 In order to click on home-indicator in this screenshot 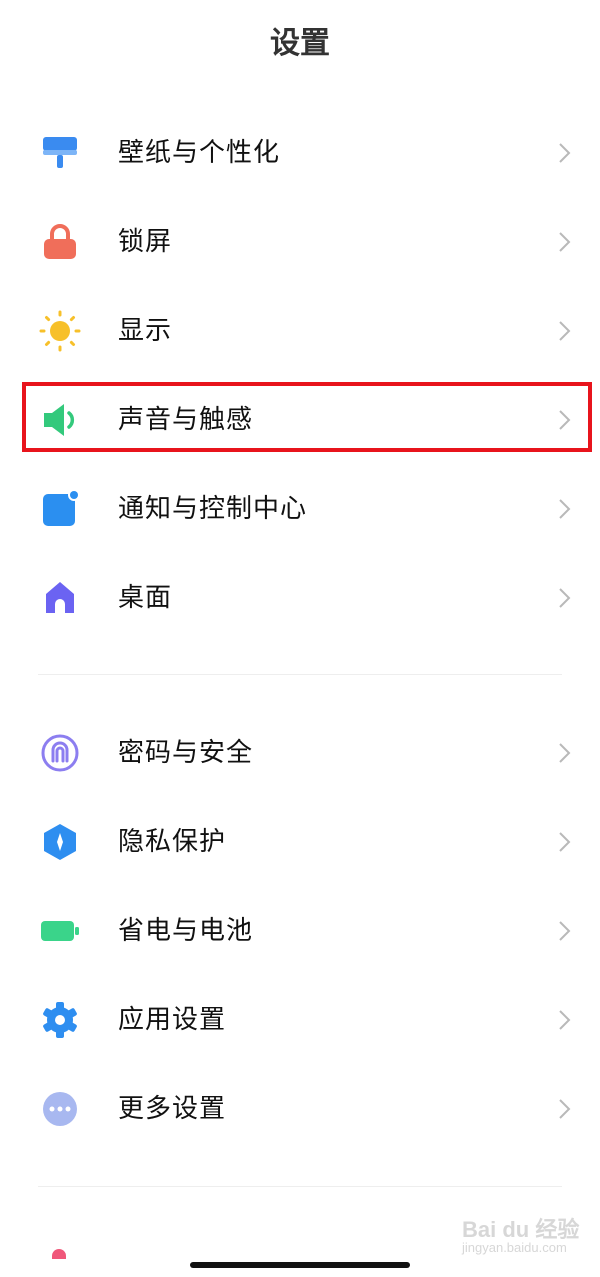, I will do `click(300, 1265)`.